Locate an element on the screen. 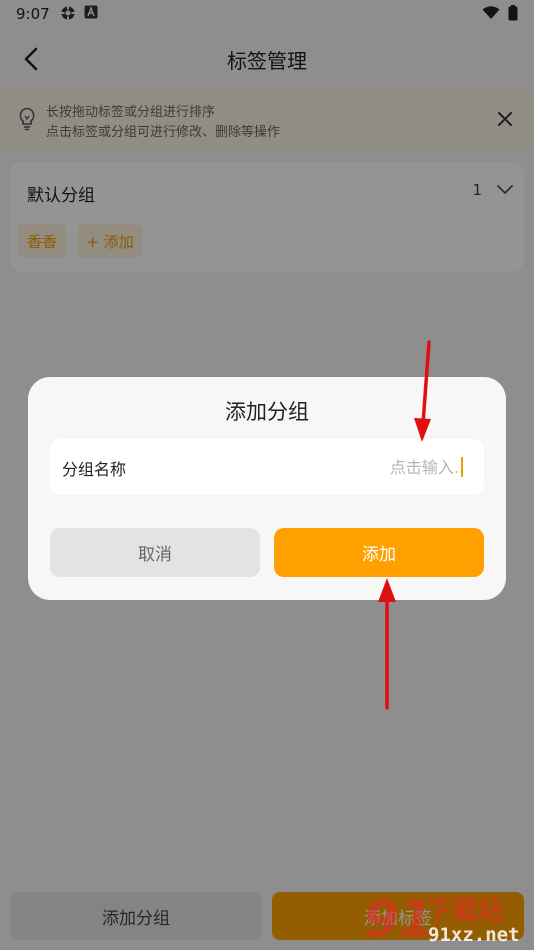 The image size is (534, 950). watermark-logo-number: 91 is located at coordinates (399, 919).